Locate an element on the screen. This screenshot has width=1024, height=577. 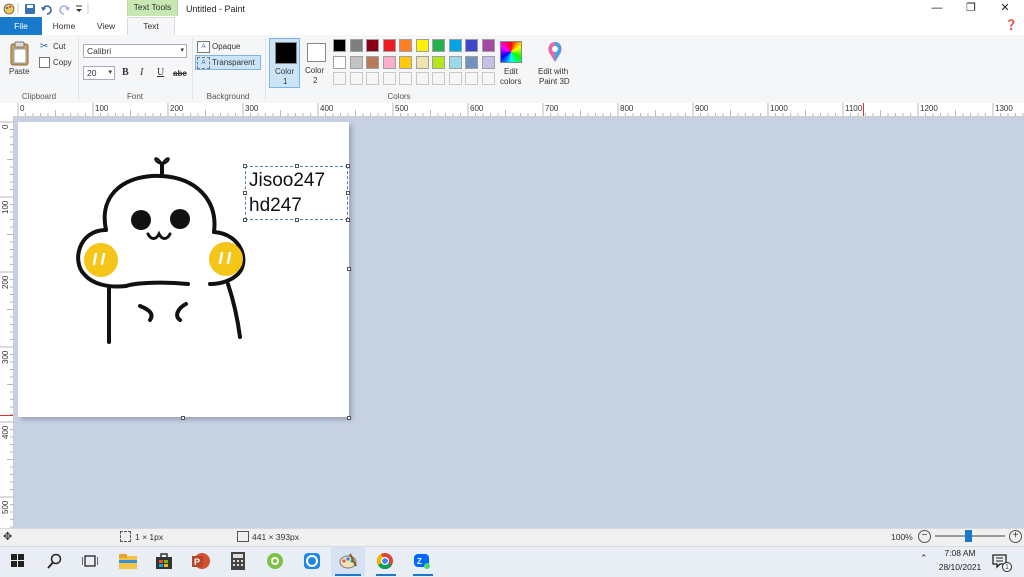
canvas-resize-handle-right is located at coordinates (349, 269).